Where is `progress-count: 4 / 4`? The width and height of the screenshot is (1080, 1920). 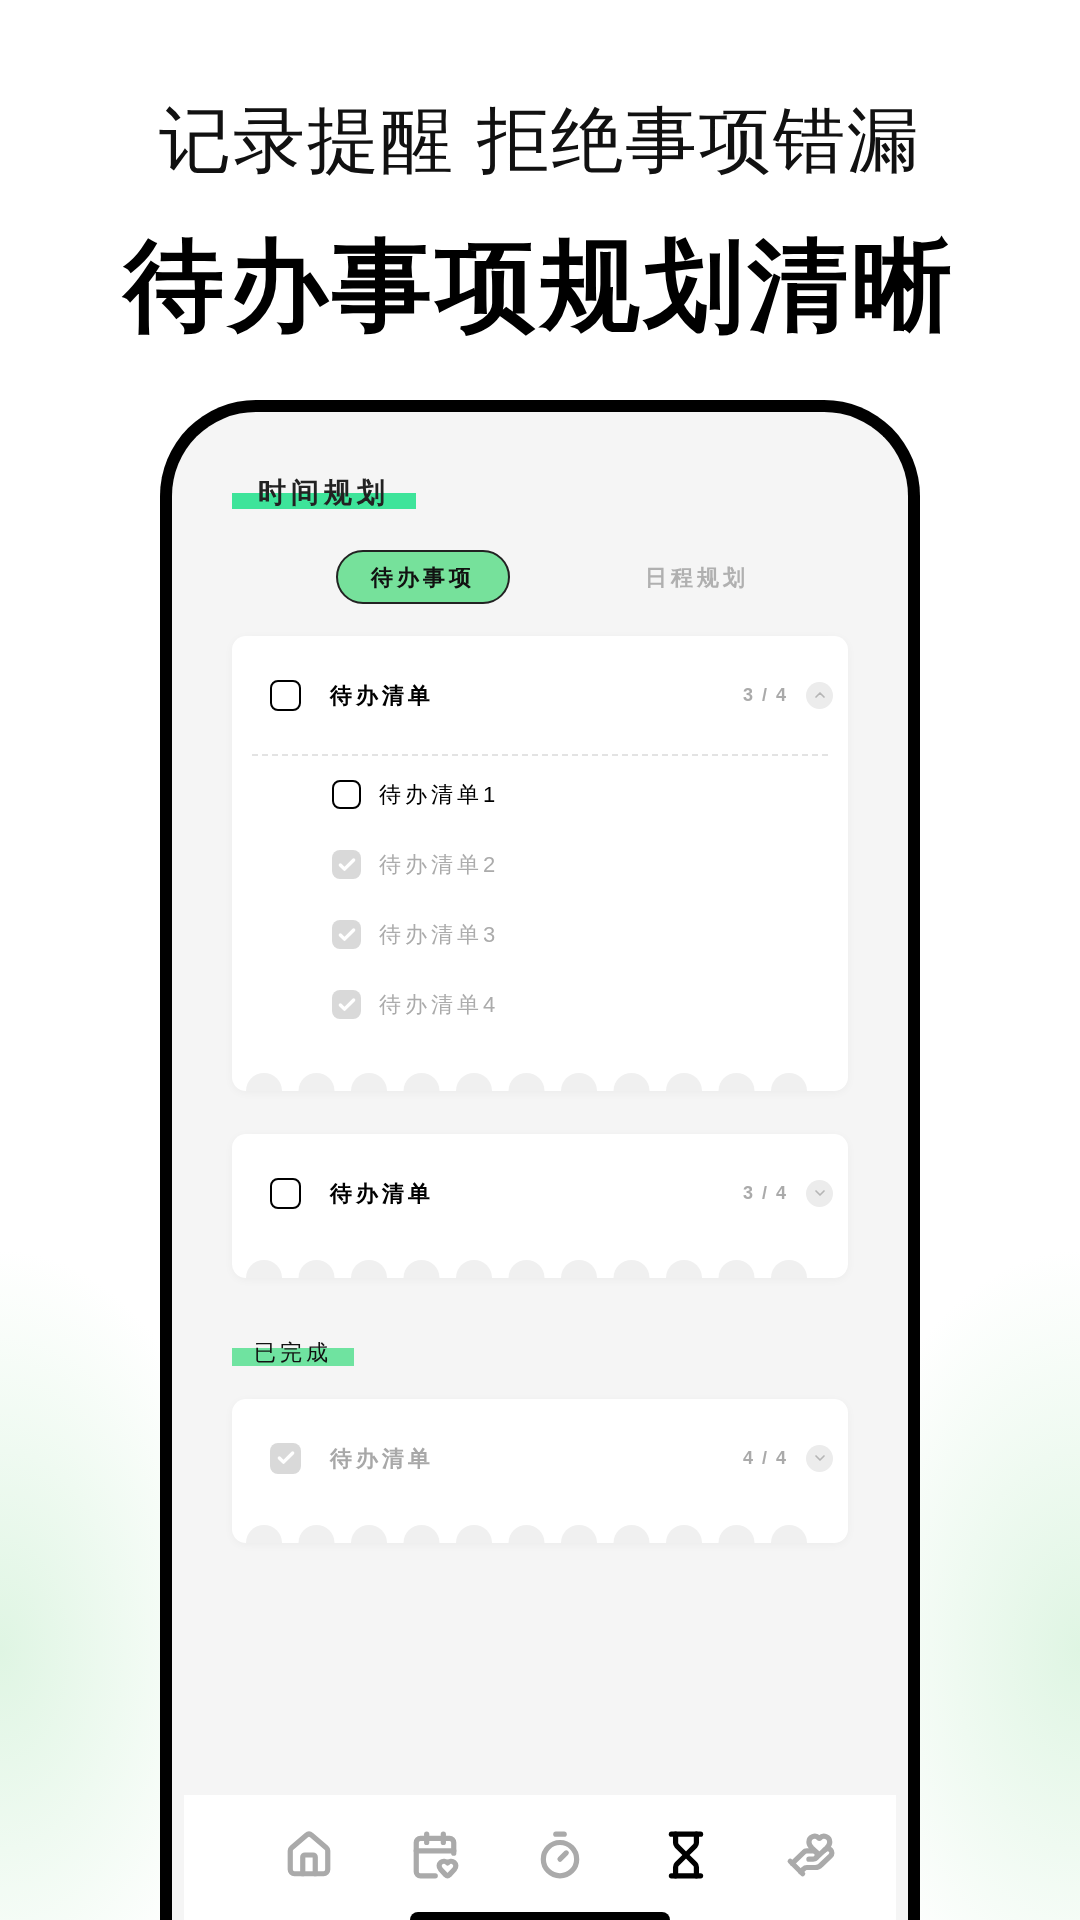 progress-count: 4 / 4 is located at coordinates (765, 1458).